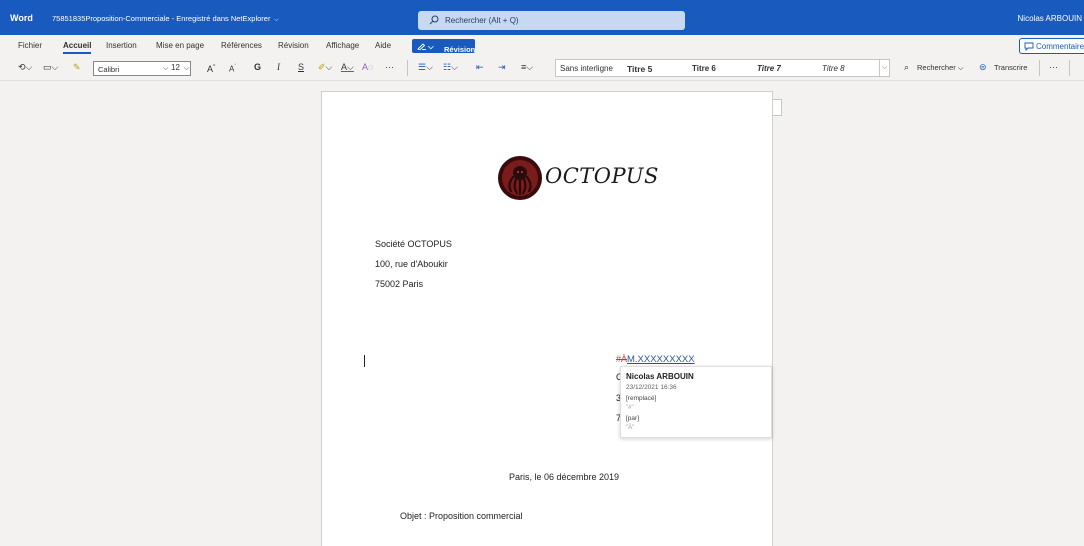 The height and width of the screenshot is (546, 1084). What do you see at coordinates (884, 68) in the screenshot?
I see `styles-expand-icon: ⌵` at bounding box center [884, 68].